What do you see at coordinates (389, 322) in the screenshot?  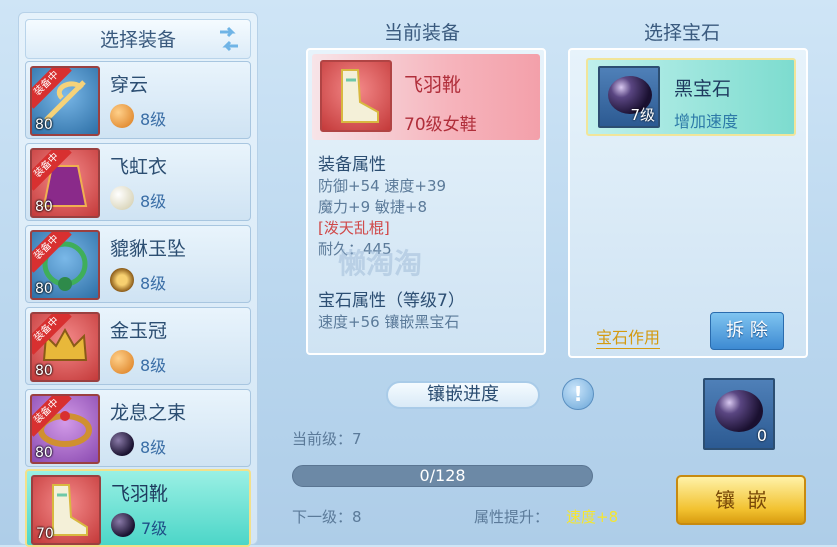 I see `gem-attribute-line: 速度+56 镶嵌黑宝石` at bounding box center [389, 322].